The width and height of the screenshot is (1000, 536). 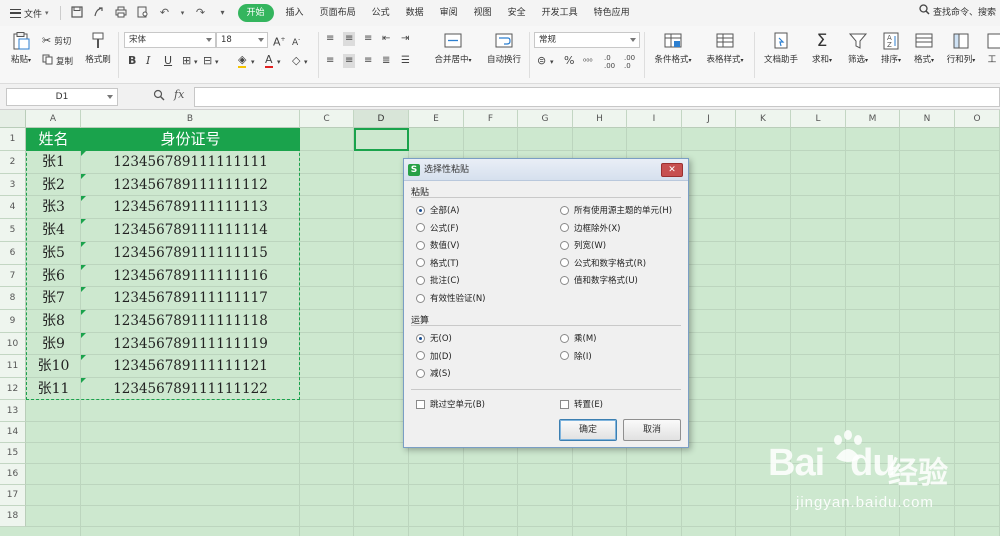 What do you see at coordinates (588, 62) in the screenshot?
I see `thousands-icon: ⁰⁰⁰` at bounding box center [588, 62].